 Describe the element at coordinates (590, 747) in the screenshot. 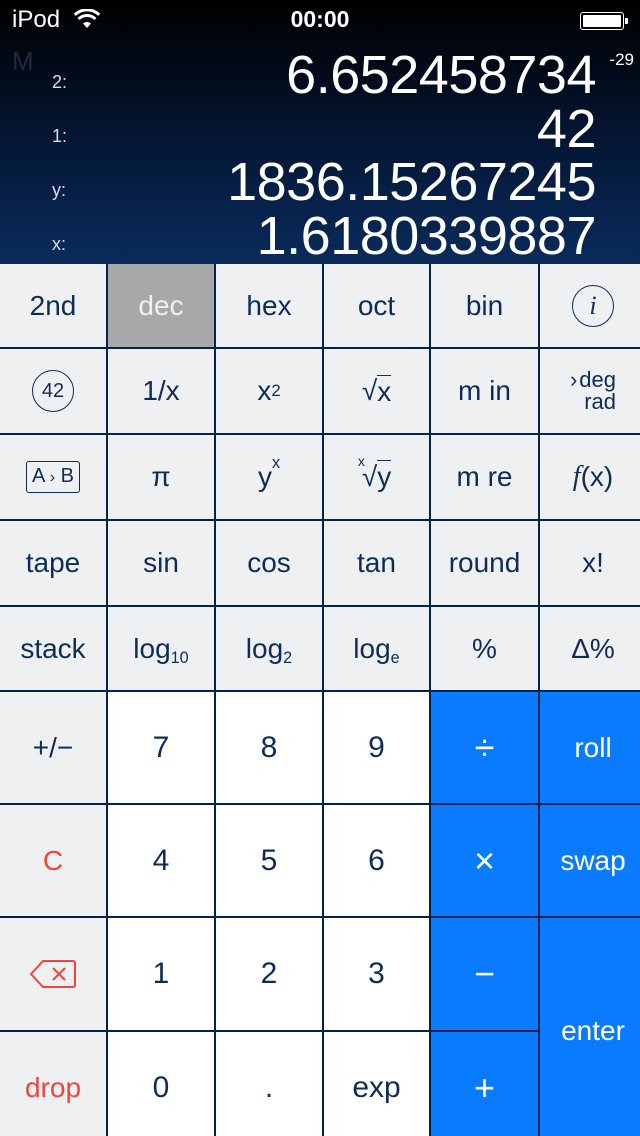

I see `roll-button: roll` at that location.